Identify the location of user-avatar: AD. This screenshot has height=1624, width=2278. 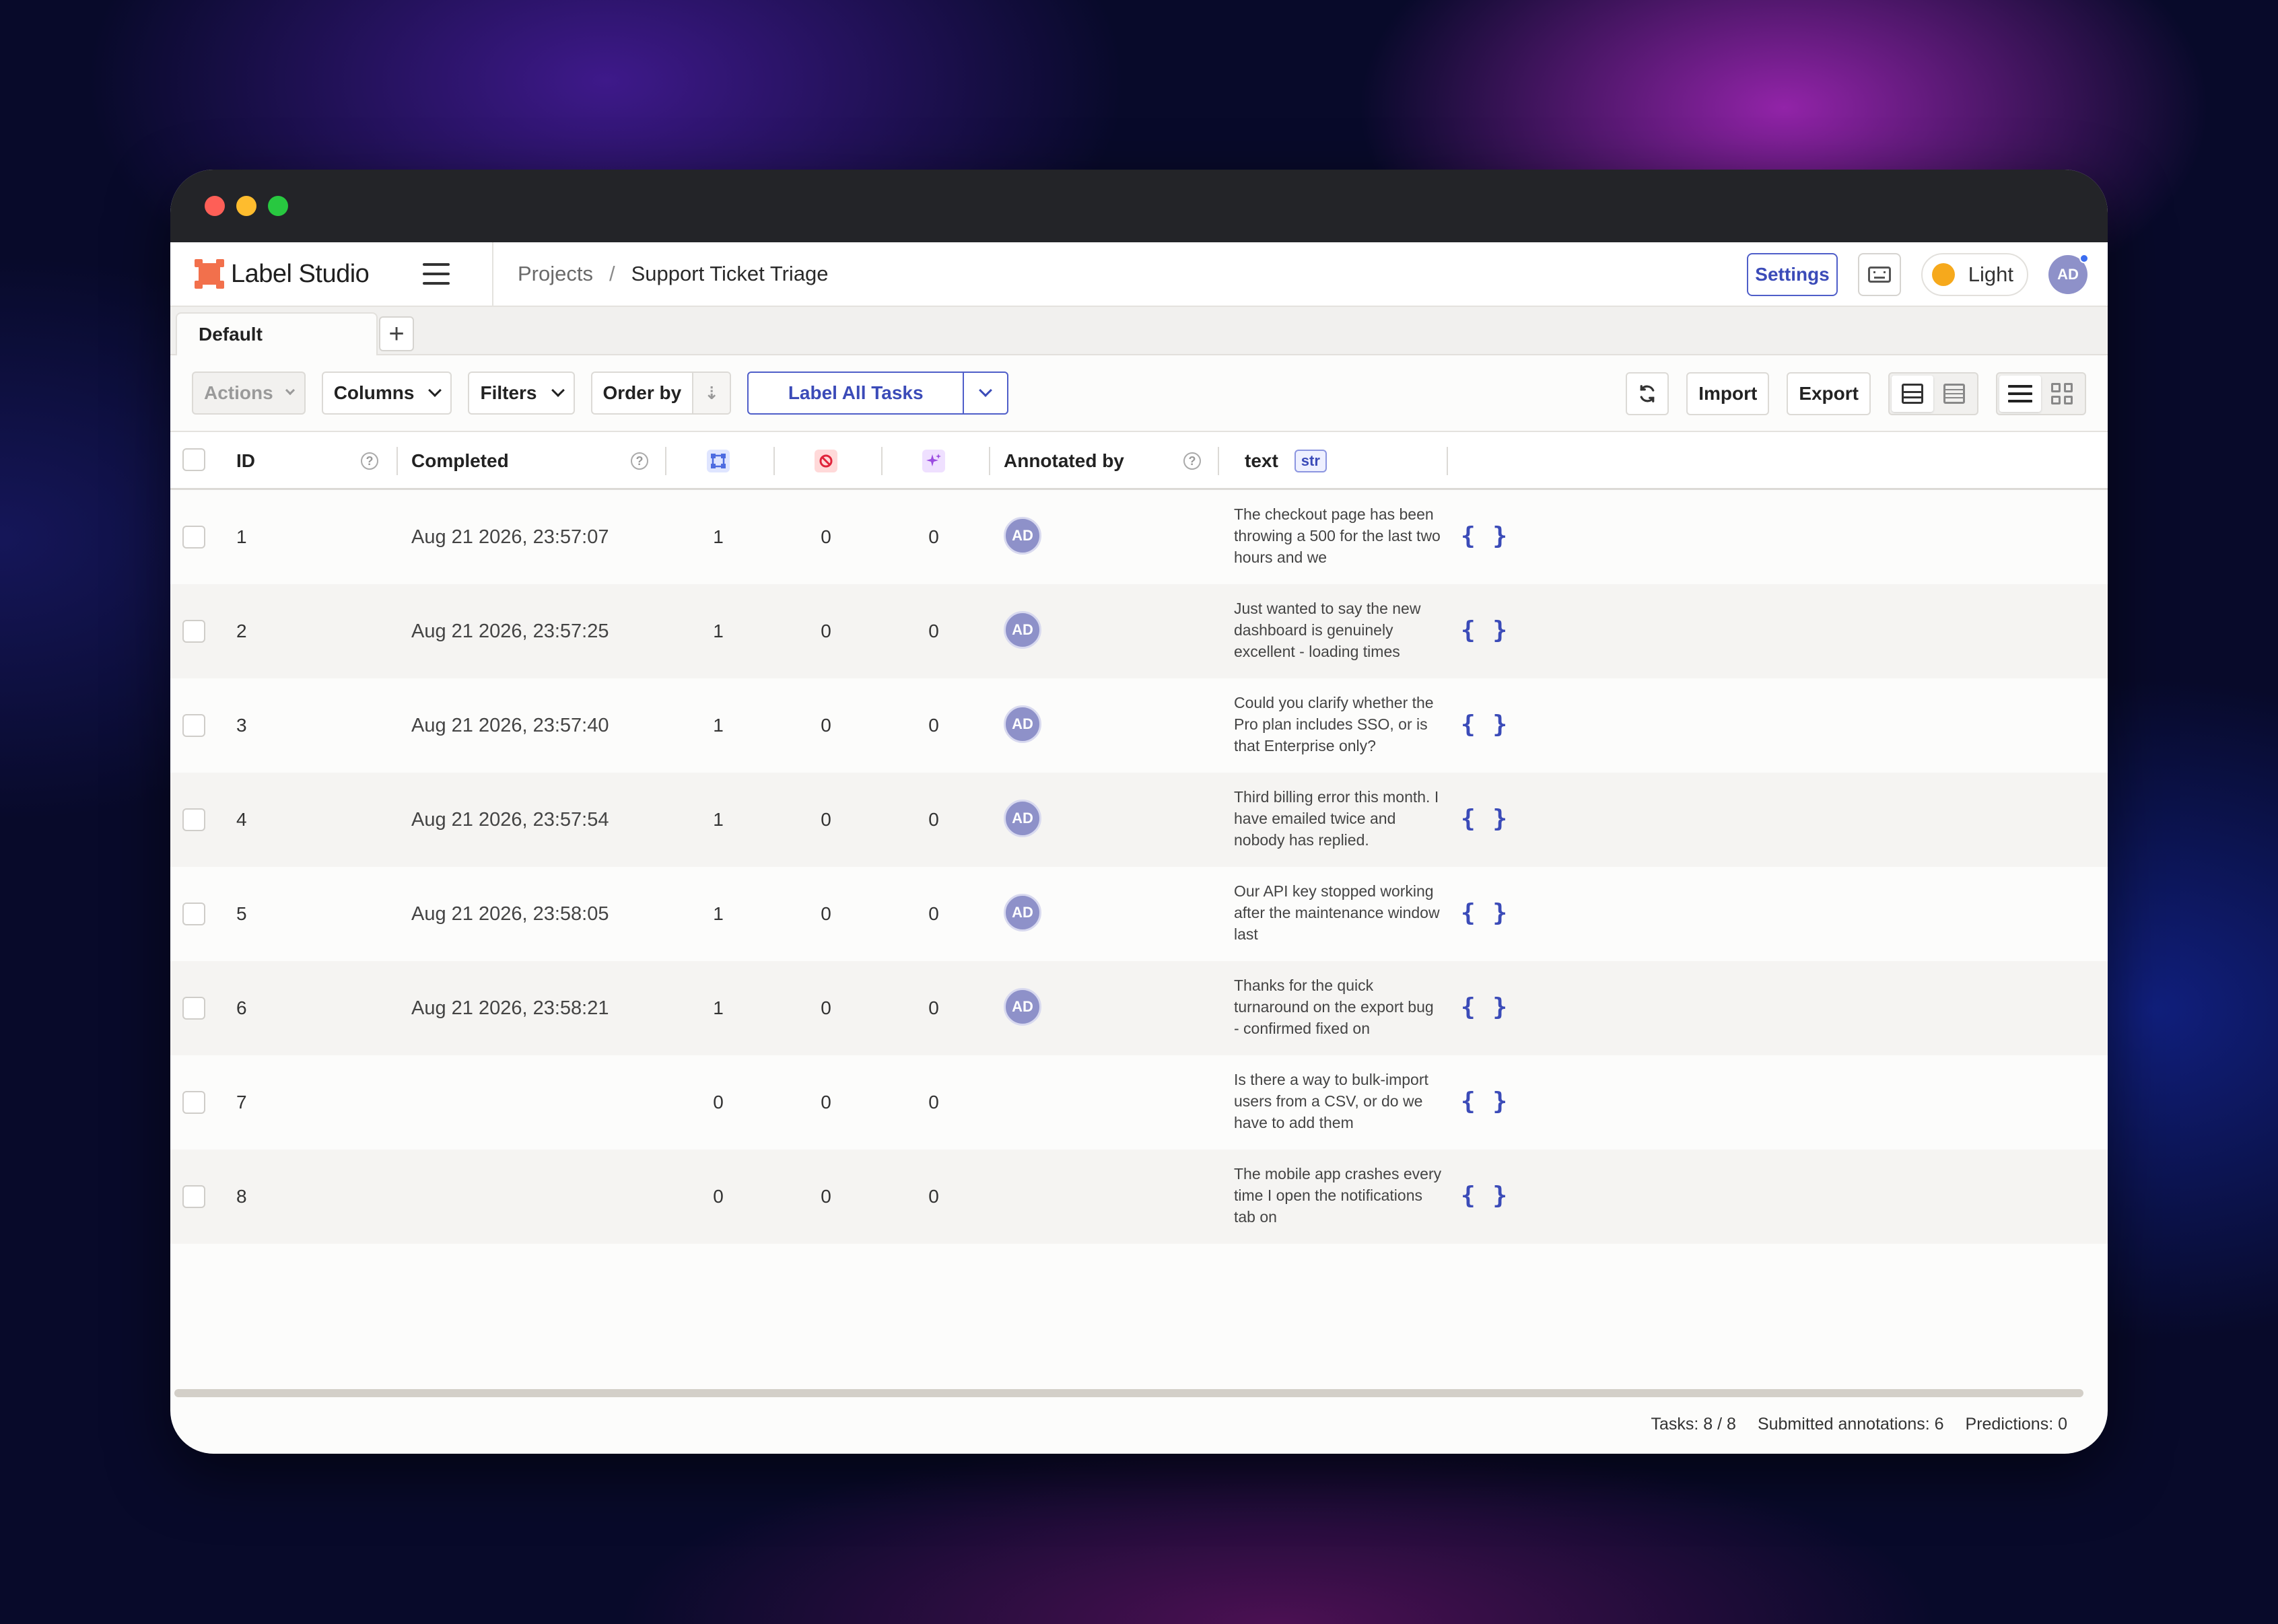
(2068, 274).